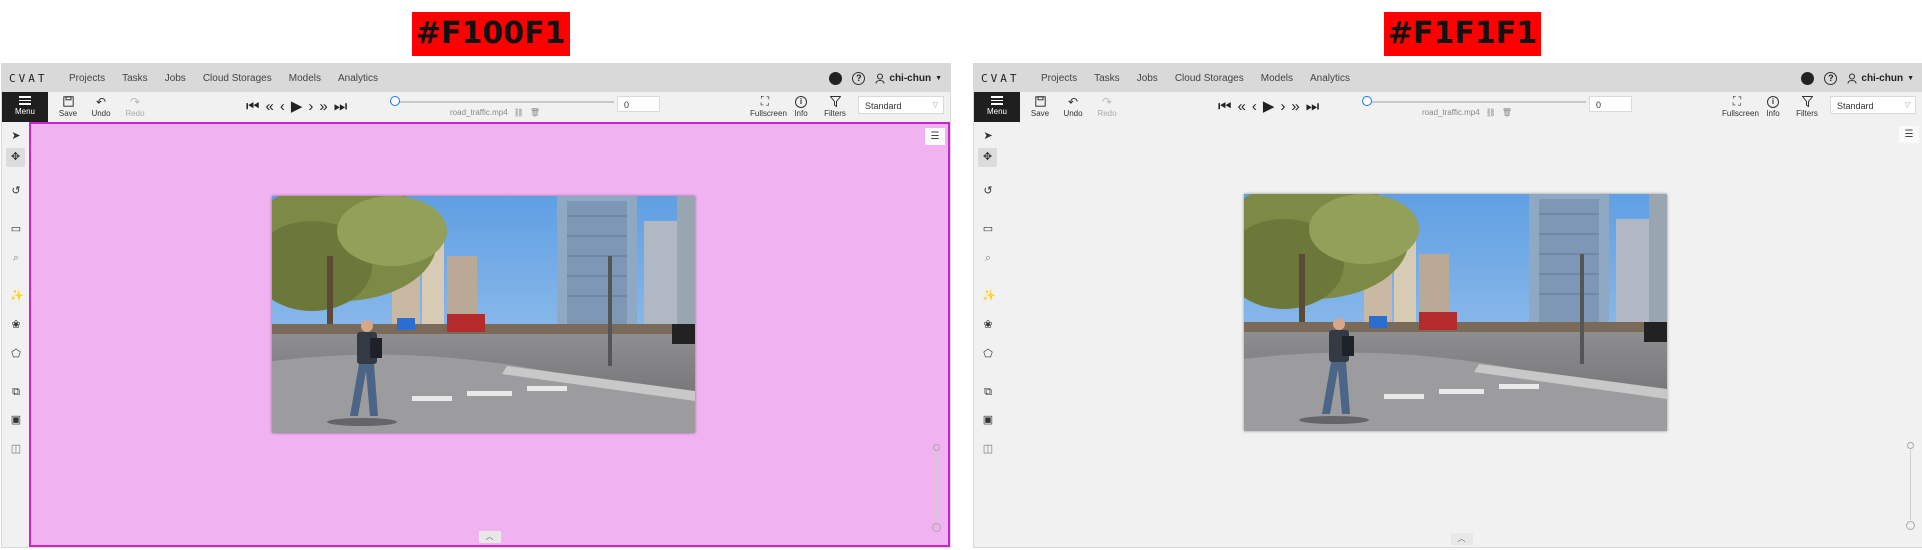 The width and height of the screenshot is (1922, 550). I want to click on video-frame, so click(483, 314).